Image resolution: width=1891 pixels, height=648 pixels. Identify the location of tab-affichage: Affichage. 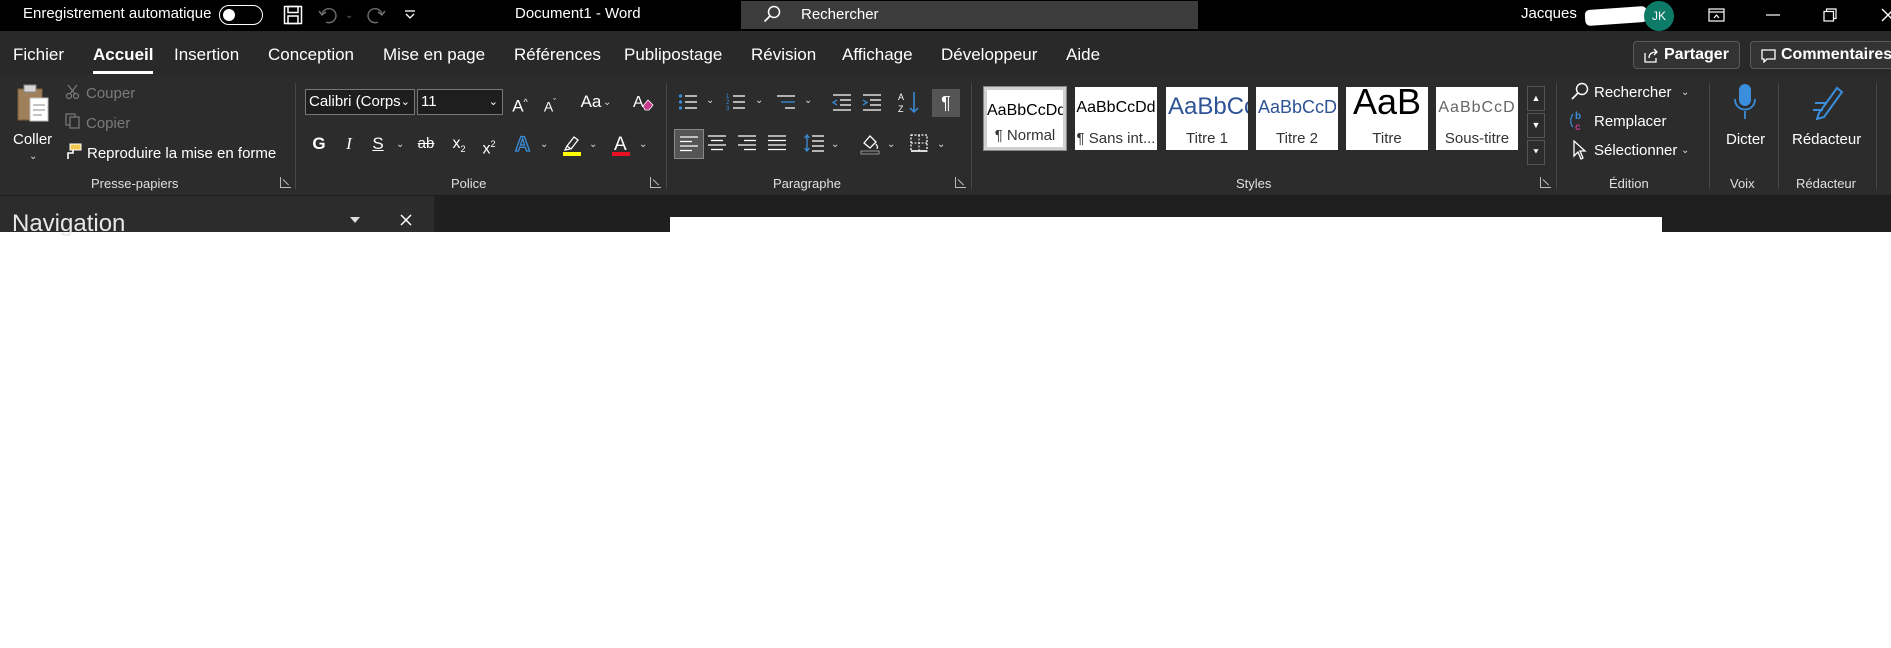
(877, 55).